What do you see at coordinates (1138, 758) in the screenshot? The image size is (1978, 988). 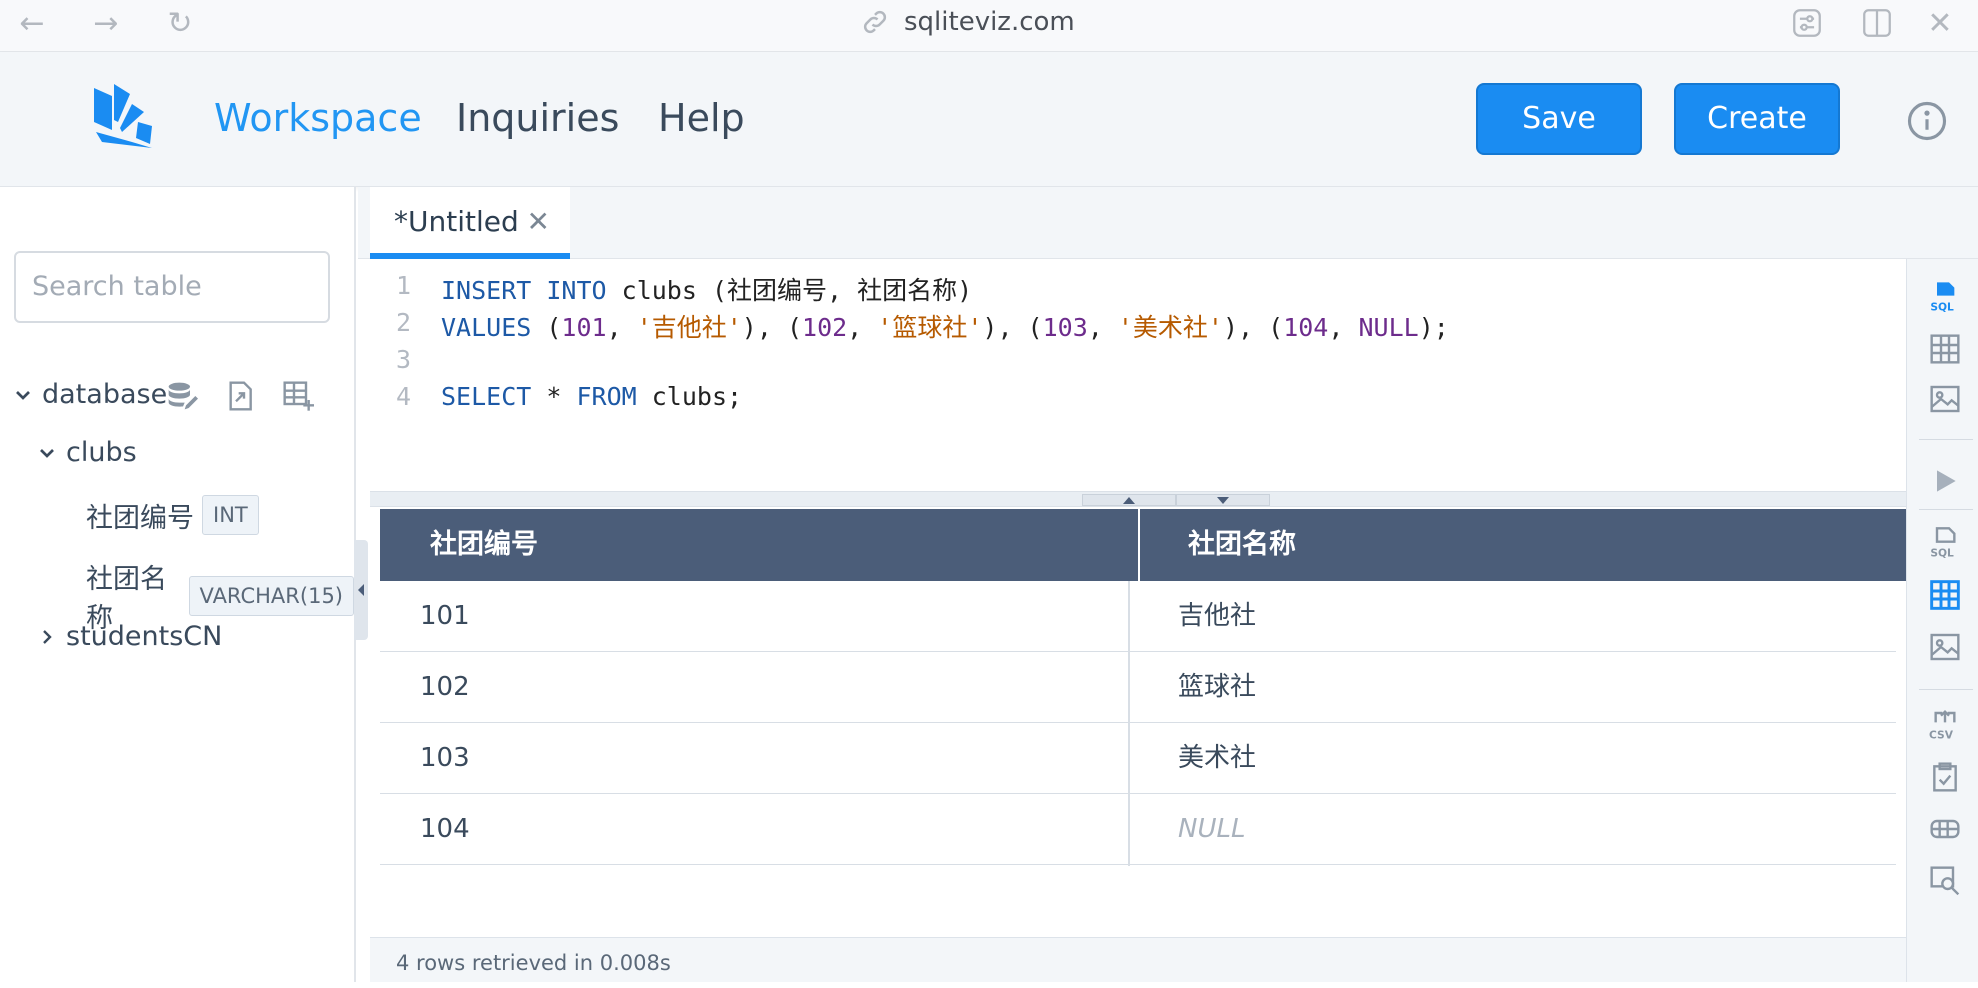 I see `table-row: 103 美术社` at bounding box center [1138, 758].